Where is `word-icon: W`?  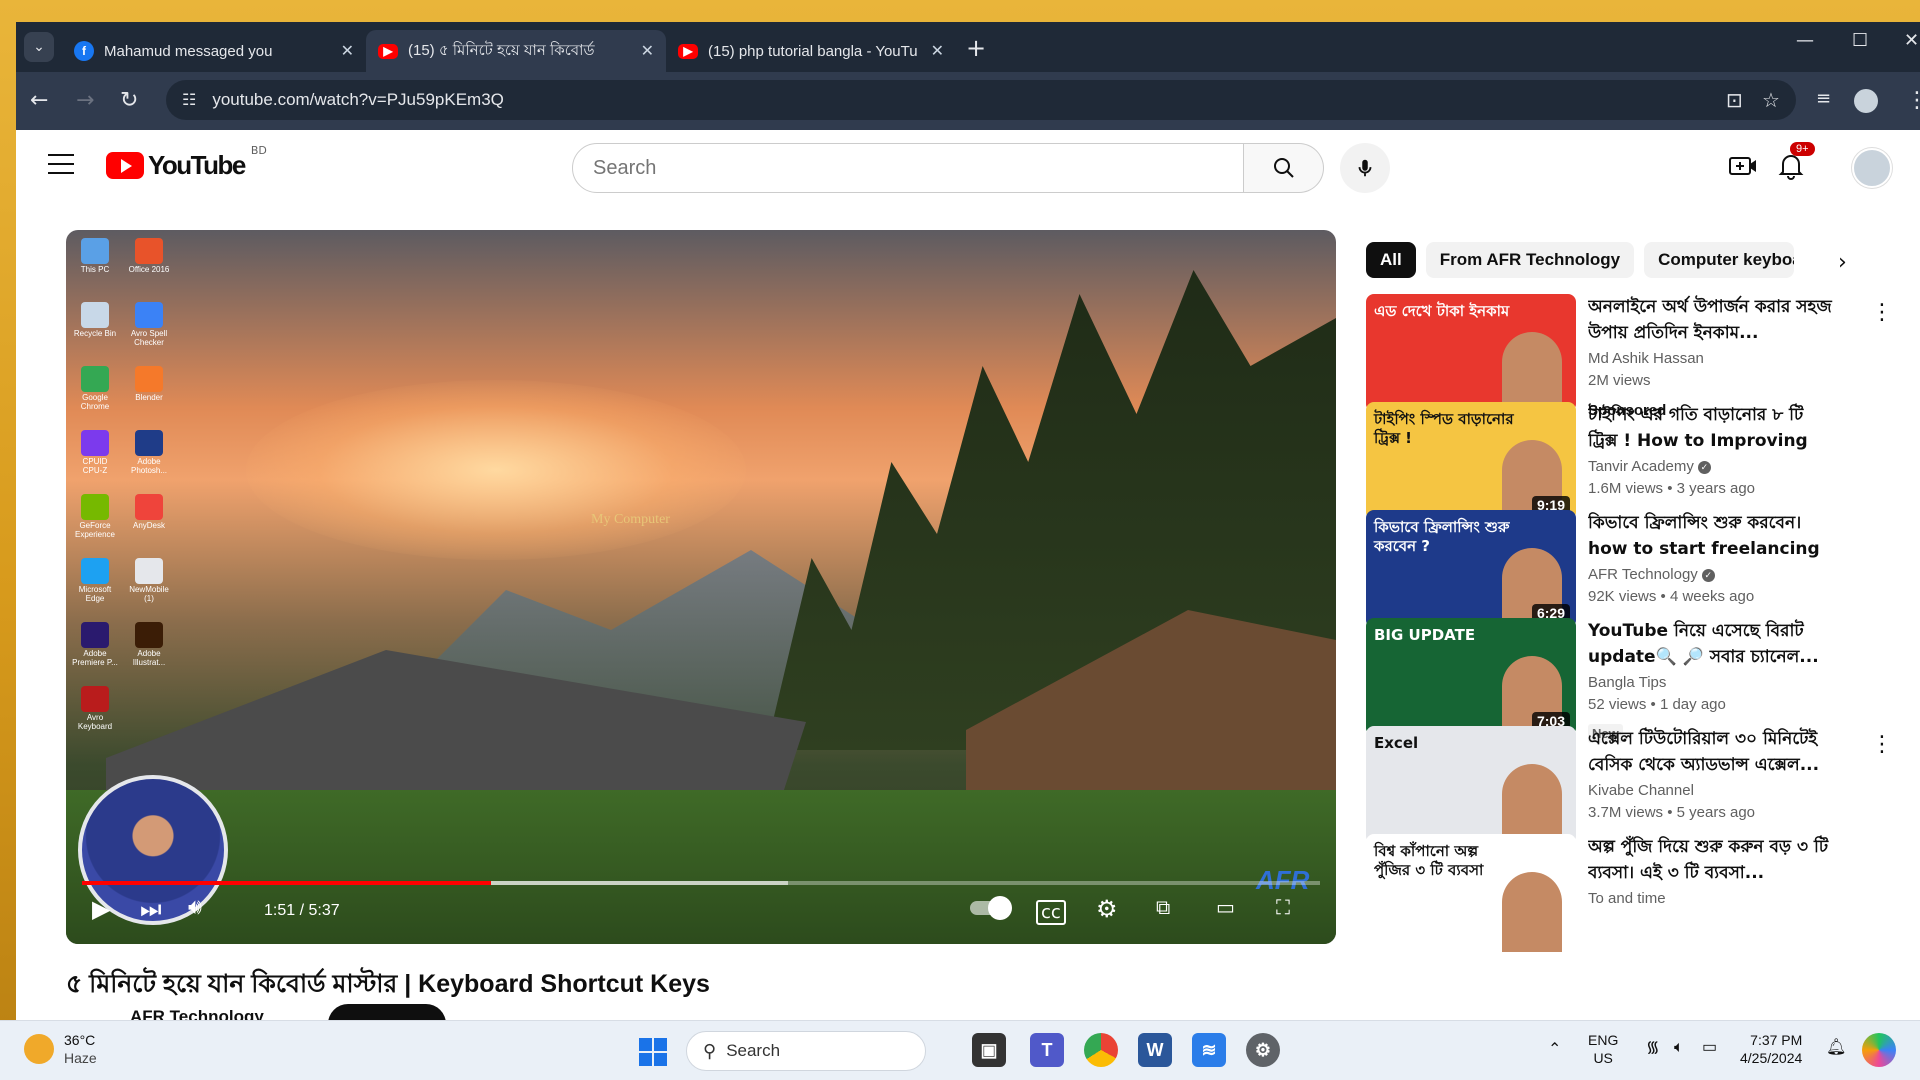
word-icon: W is located at coordinates (1155, 1050).